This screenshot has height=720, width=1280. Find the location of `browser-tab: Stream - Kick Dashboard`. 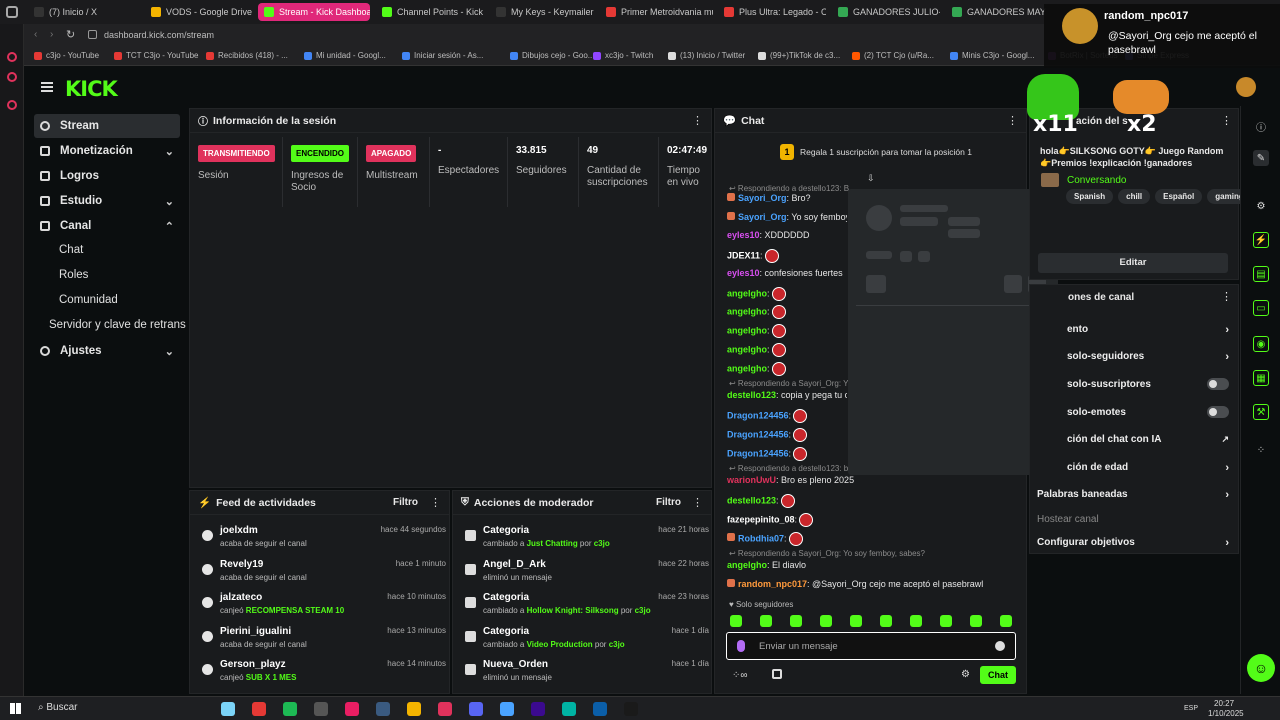

browser-tab: Stream - Kick Dashboard is located at coordinates (314, 12).